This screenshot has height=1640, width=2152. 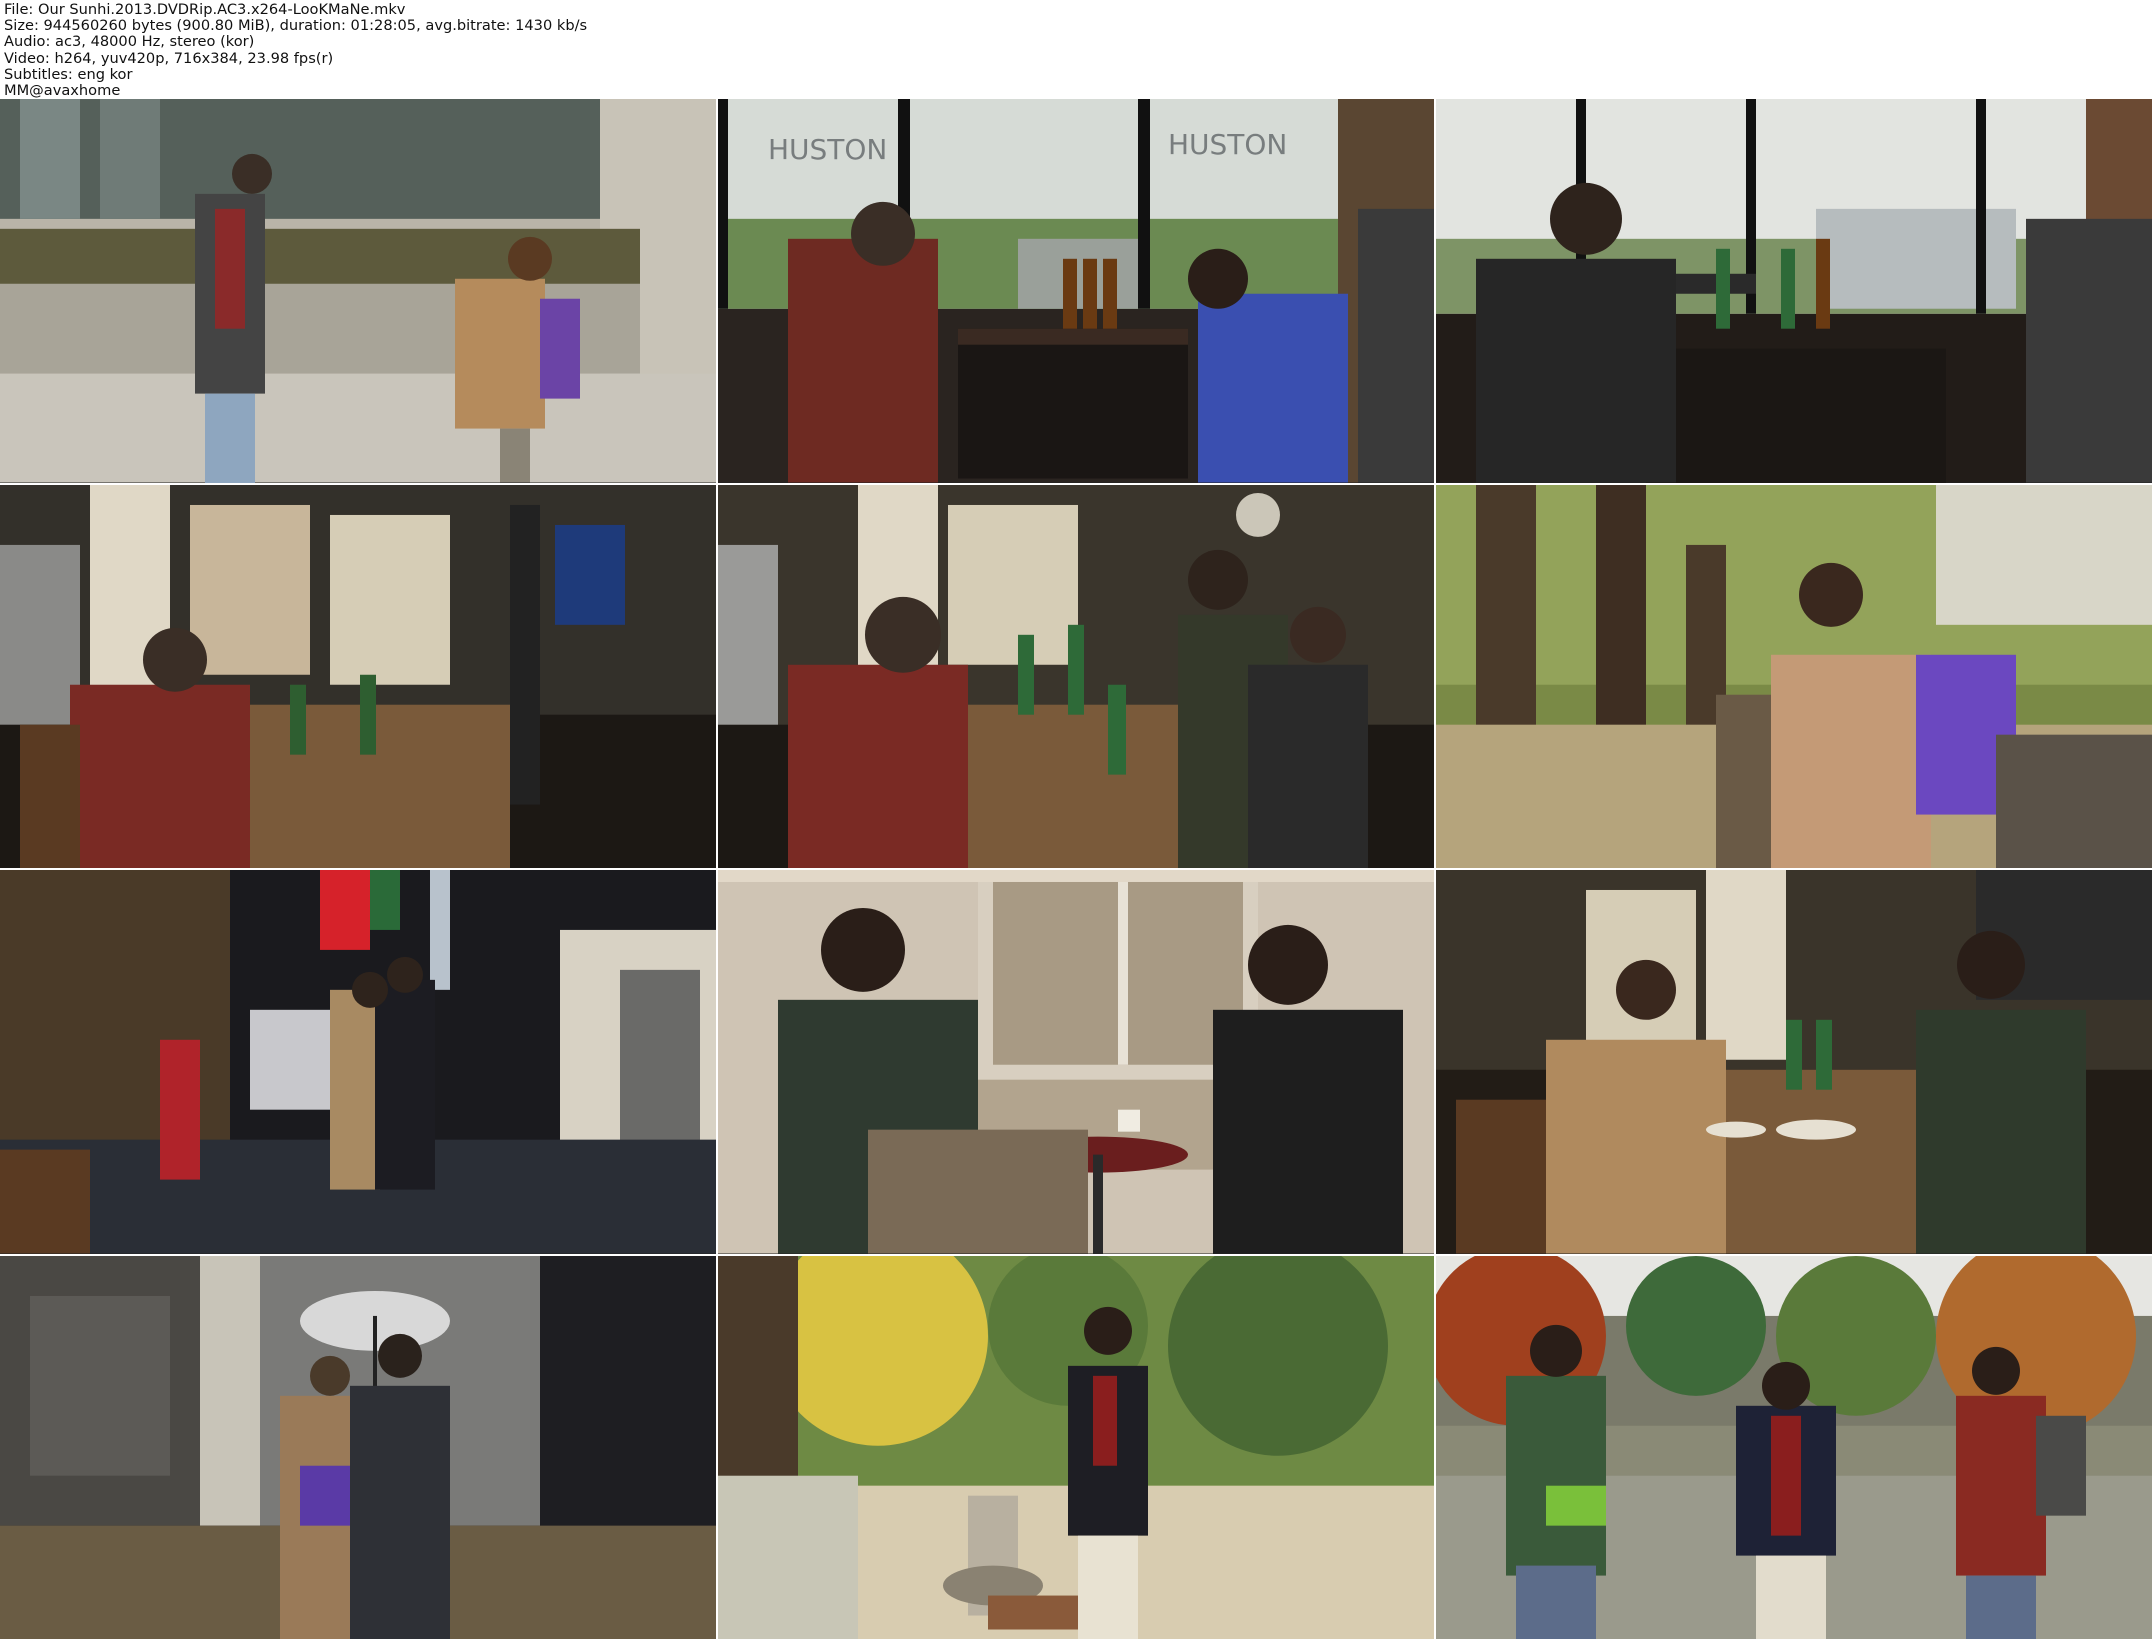 I want to click on thumbnail-cafe-two-men, so click(x=1076, y=1062).